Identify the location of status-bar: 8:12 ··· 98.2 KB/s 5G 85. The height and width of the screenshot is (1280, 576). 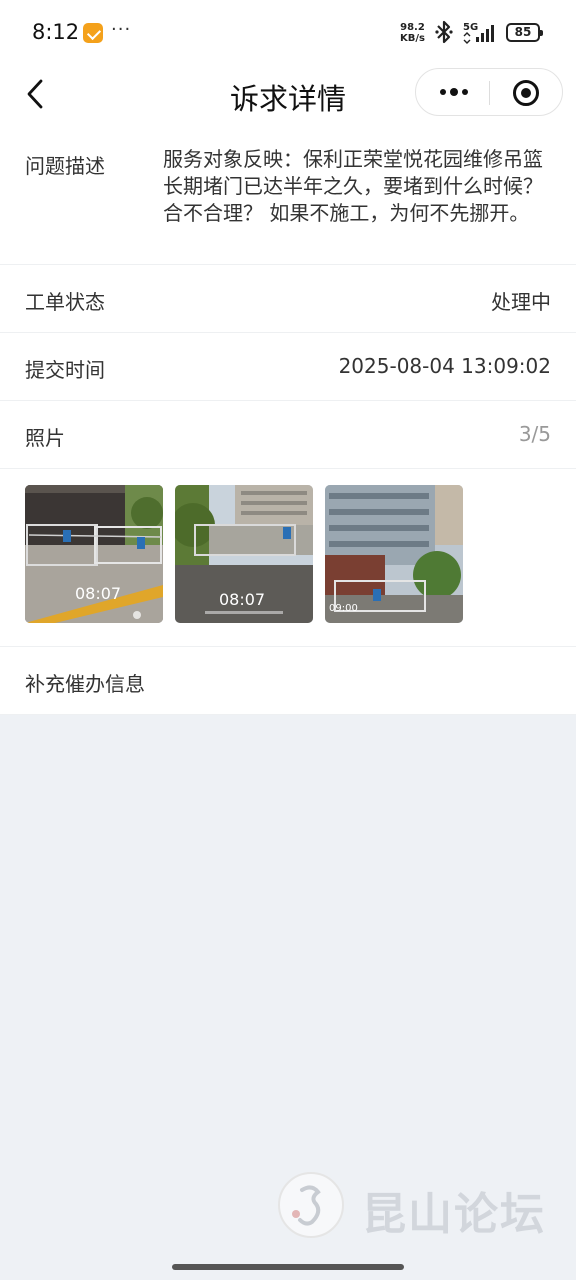
(288, 32).